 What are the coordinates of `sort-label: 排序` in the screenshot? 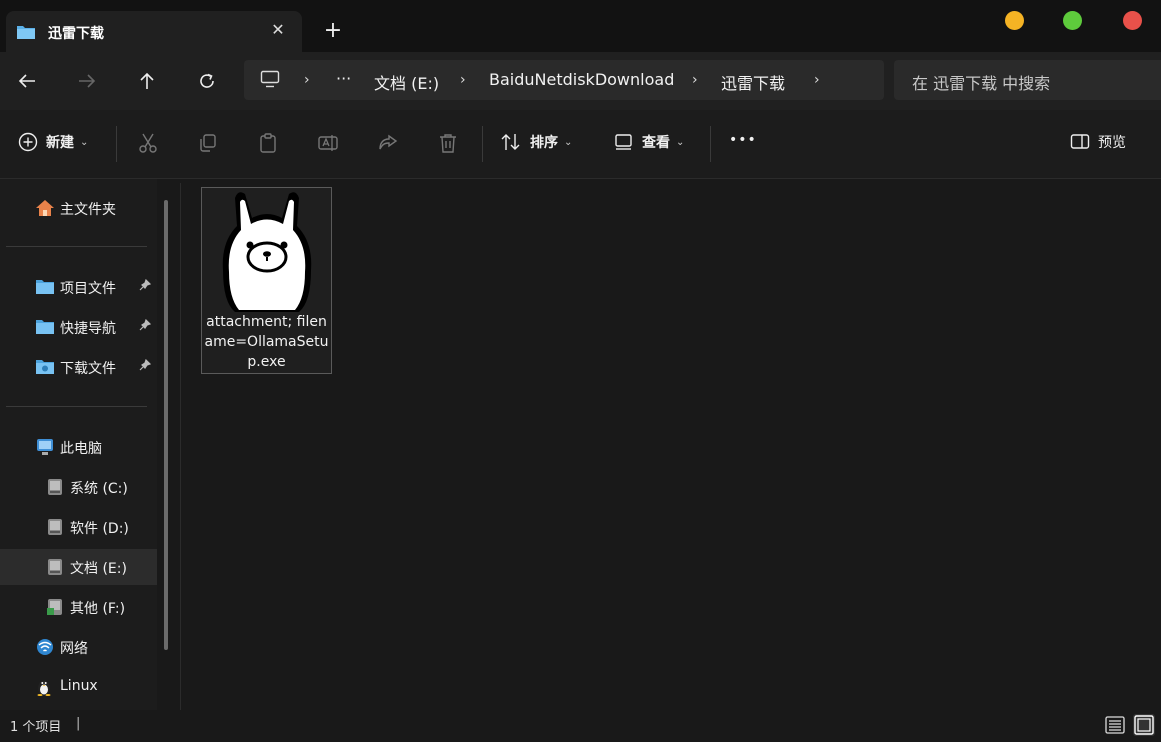 It's located at (544, 143).